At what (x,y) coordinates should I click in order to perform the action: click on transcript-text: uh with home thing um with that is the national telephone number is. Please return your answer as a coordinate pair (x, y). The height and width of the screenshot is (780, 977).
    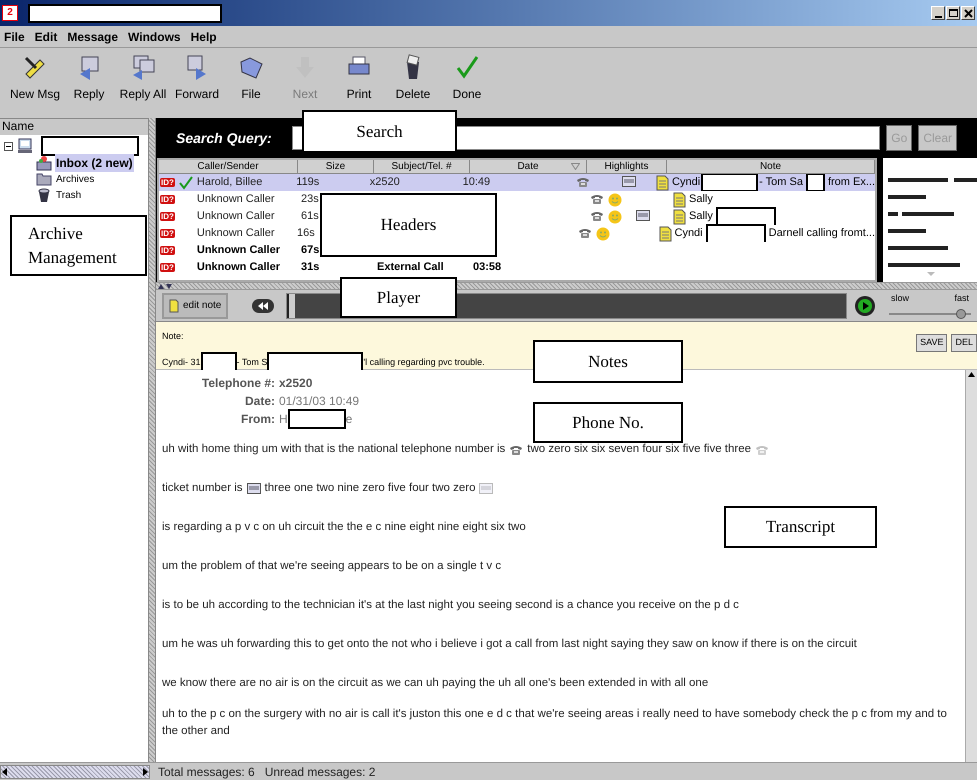
    Looking at the image, I should click on (334, 449).